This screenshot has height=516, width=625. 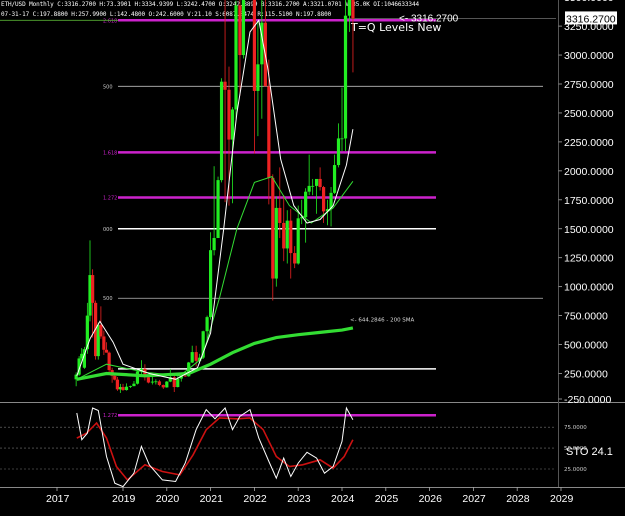 What do you see at coordinates (382, 320) in the screenshot?
I see `sma-label: <- 644.2846 - 200 SMA` at bounding box center [382, 320].